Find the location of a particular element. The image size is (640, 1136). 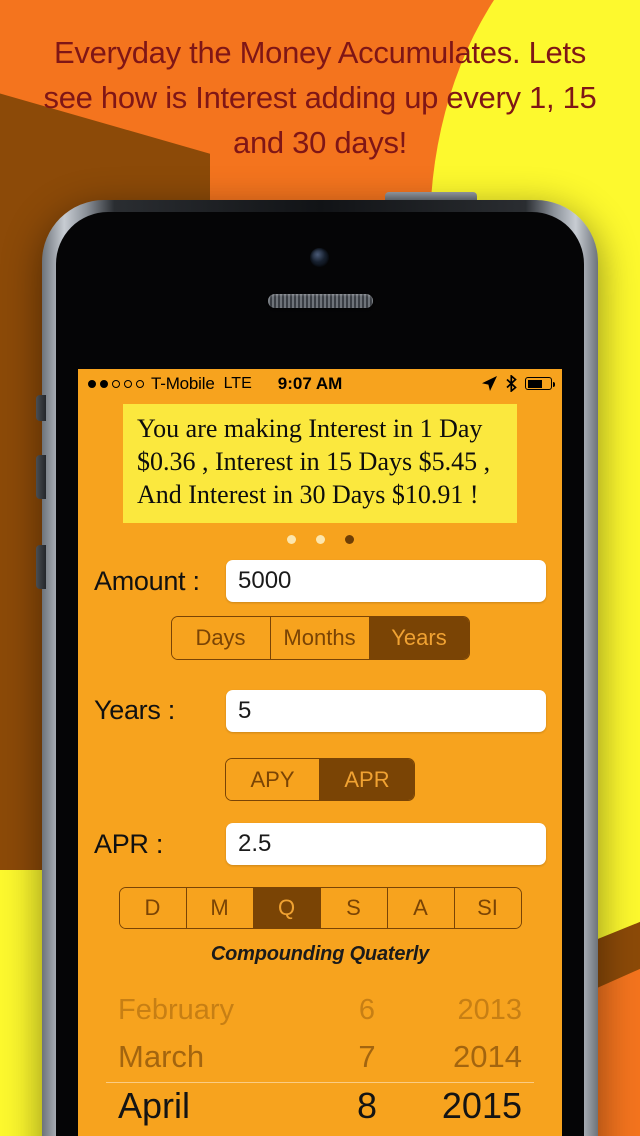

rate-row: APR : 2.5 is located at coordinates (320, 844).